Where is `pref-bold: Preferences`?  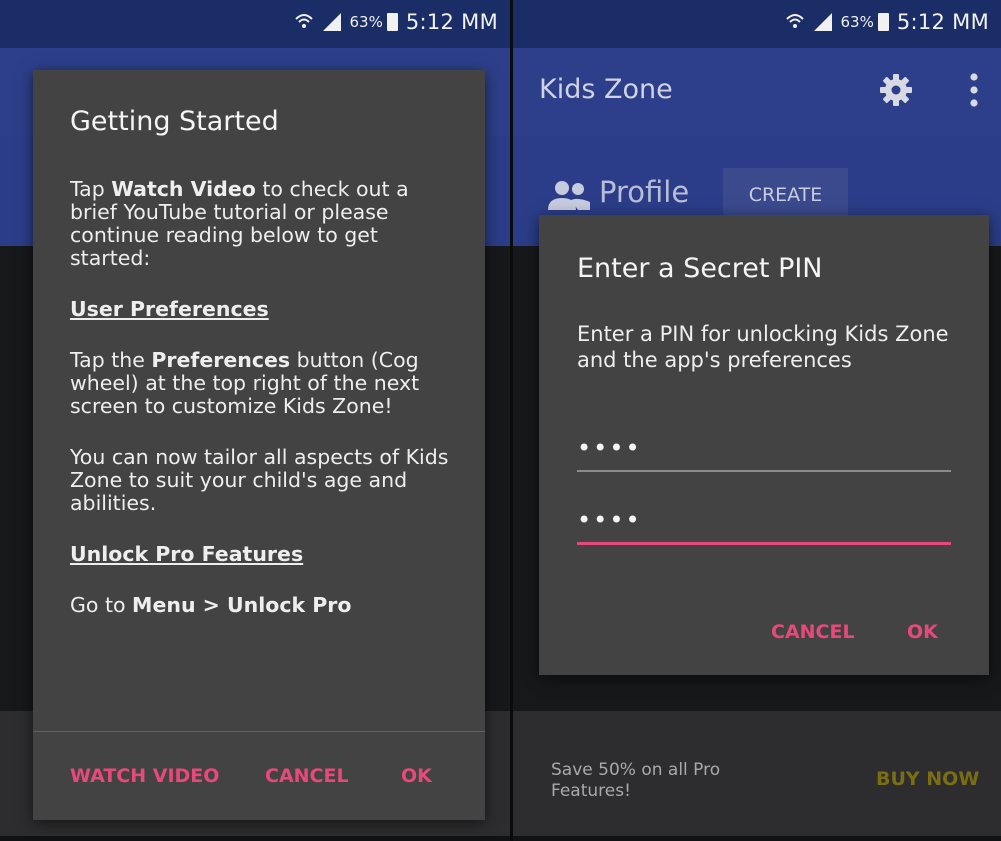
pref-bold: Preferences is located at coordinates (221, 360).